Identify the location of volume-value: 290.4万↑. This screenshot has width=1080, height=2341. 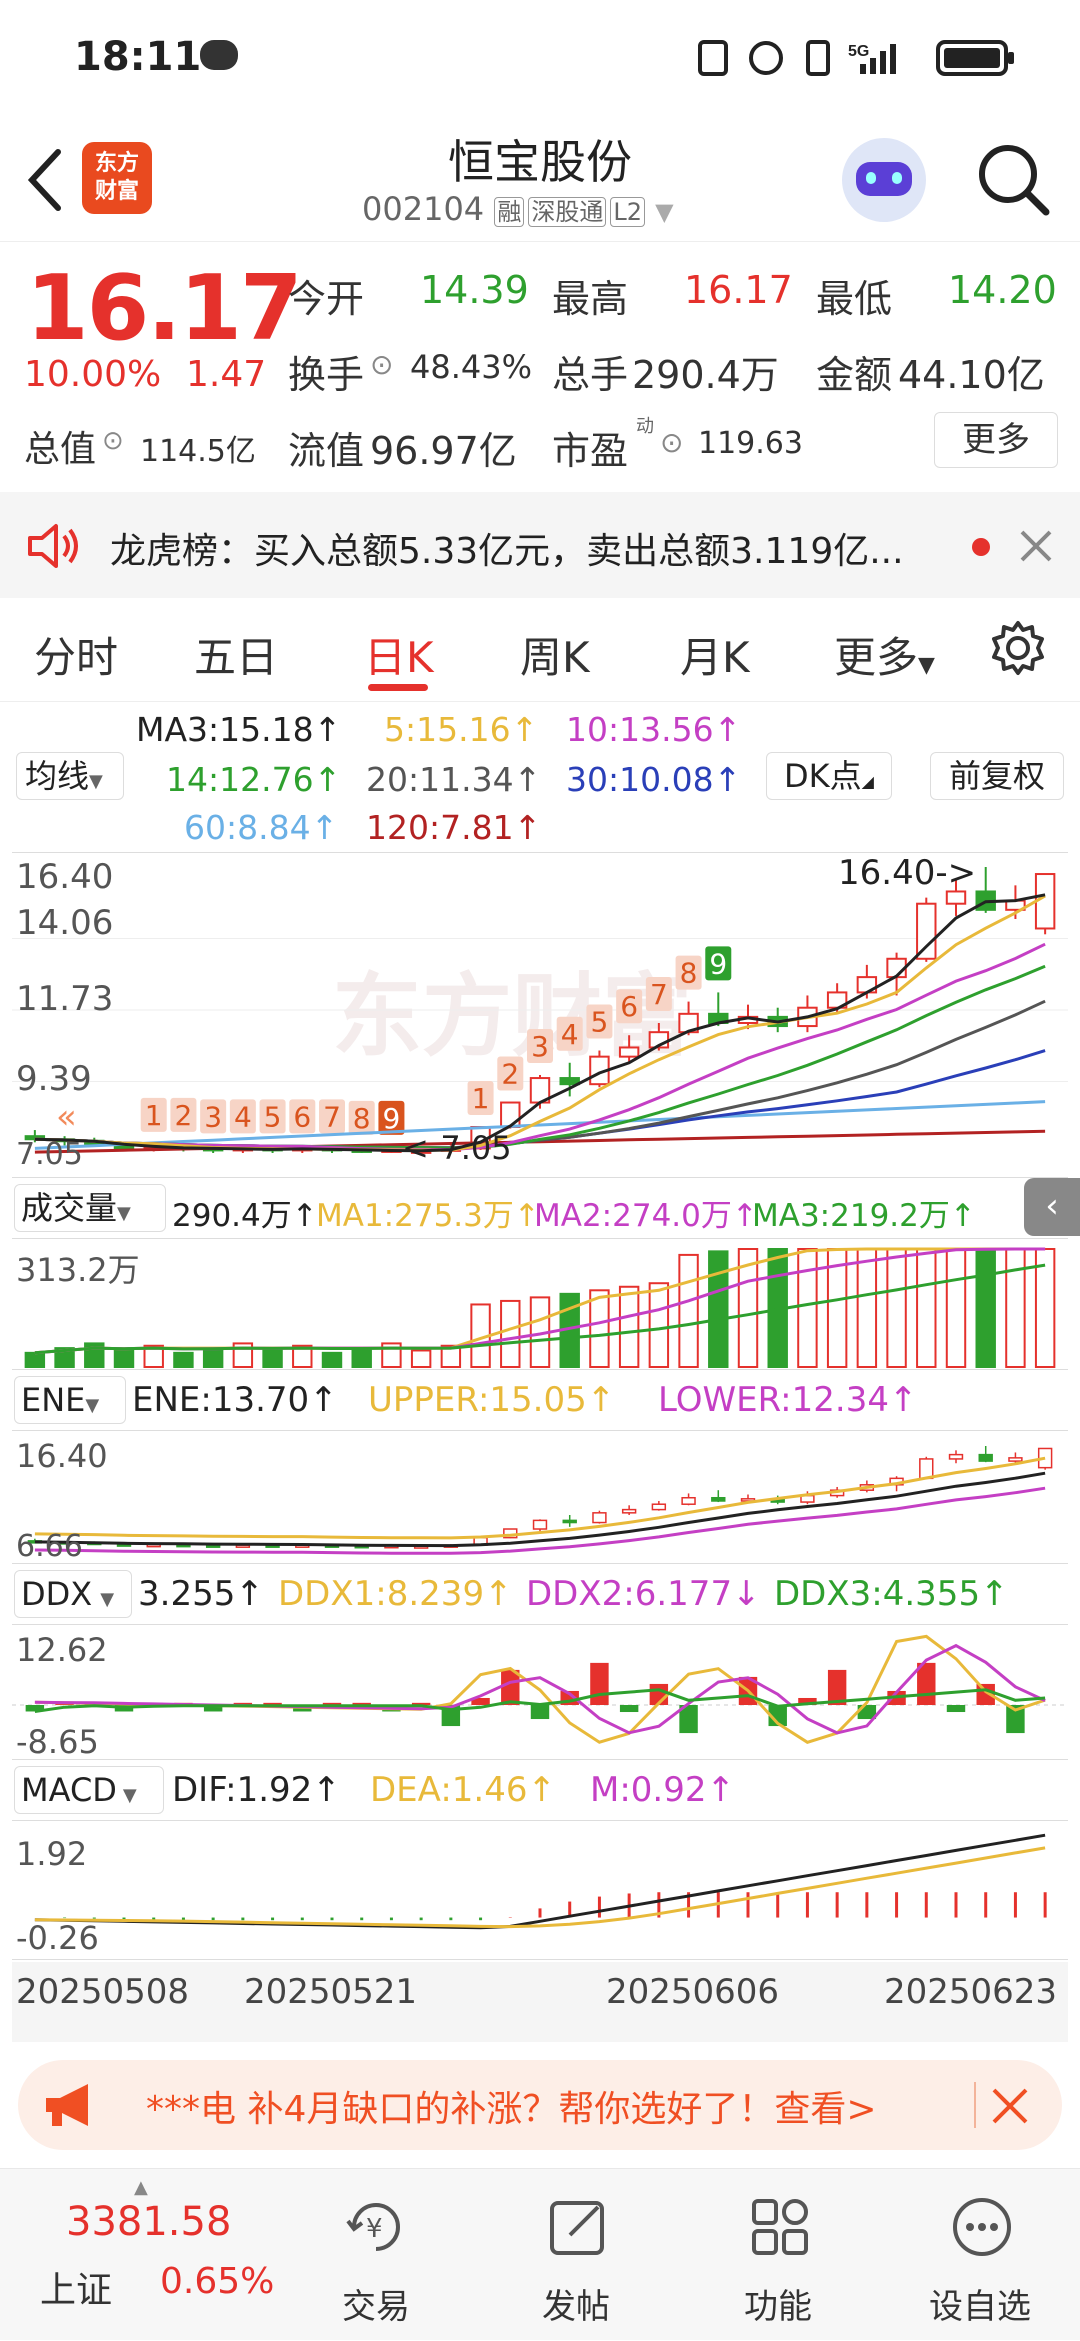
(245, 1216).